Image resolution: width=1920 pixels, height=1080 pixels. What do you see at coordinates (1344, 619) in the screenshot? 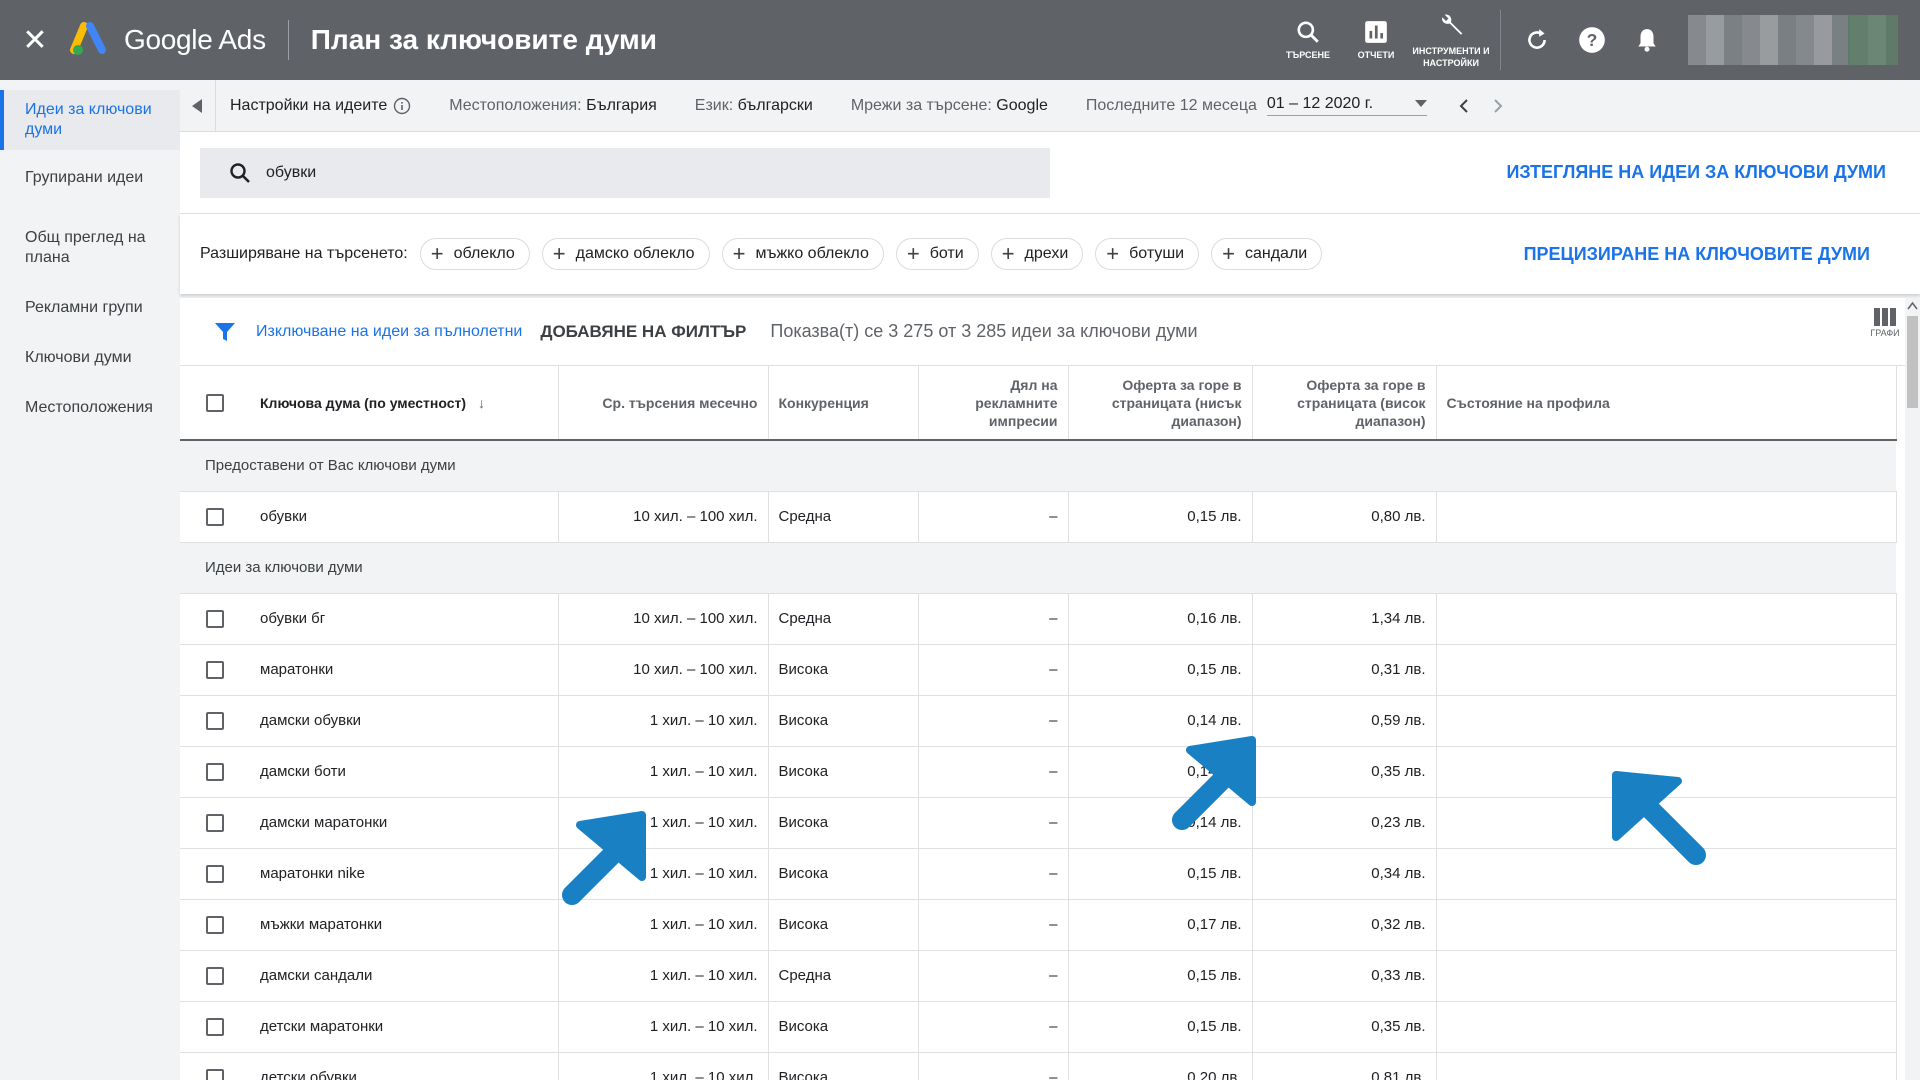
I see `bid-high-cell: 1,34 лв.` at bounding box center [1344, 619].